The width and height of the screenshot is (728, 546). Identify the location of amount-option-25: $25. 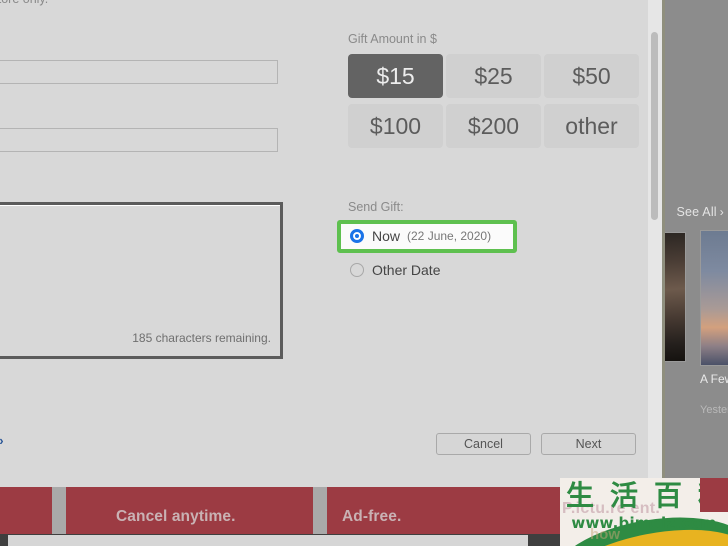
(493, 76).